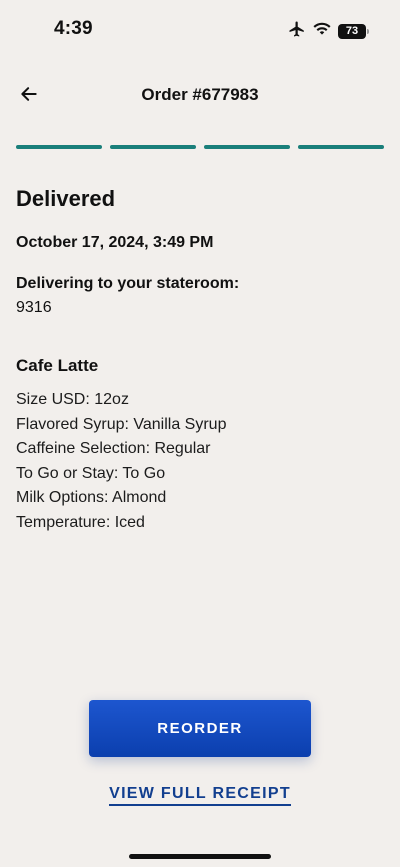  I want to click on header: Order #677983, so click(200, 95).